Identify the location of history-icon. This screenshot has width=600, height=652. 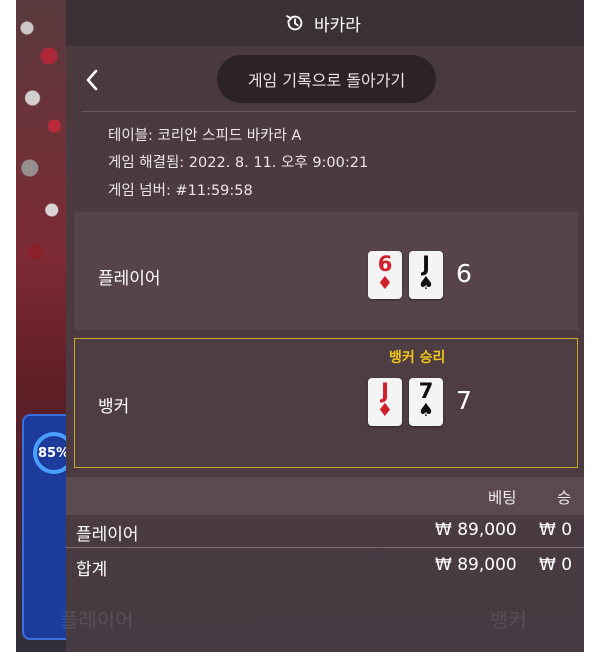
(294, 23).